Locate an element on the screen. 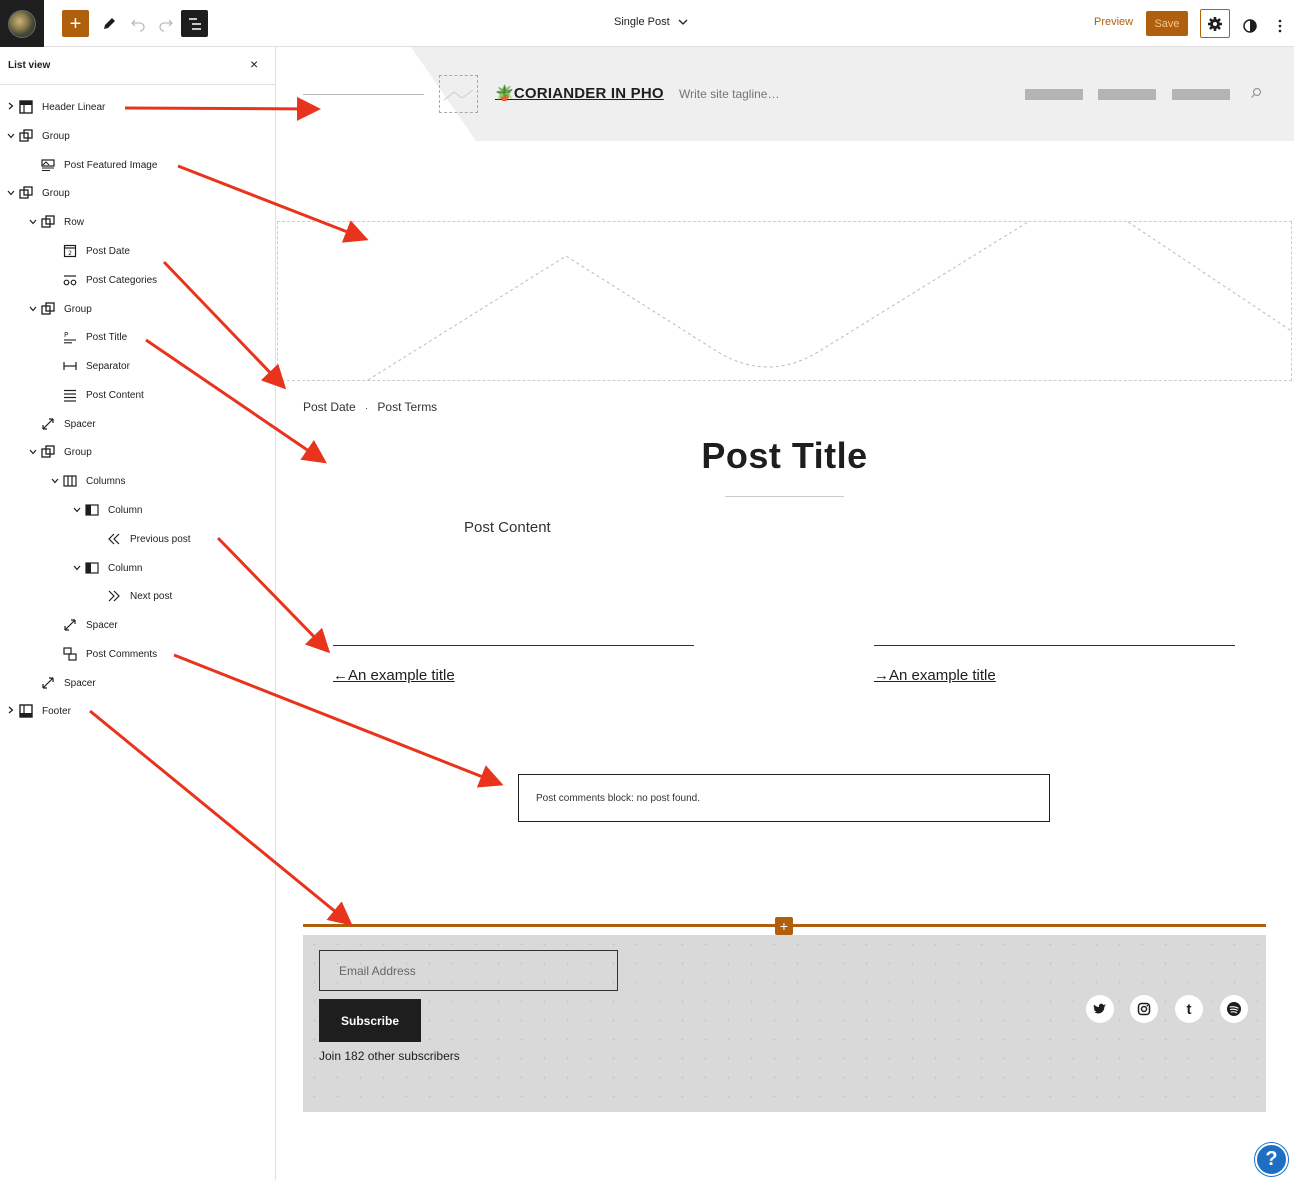 This screenshot has width=1294, height=1180. column-top-border is located at coordinates (513, 645).